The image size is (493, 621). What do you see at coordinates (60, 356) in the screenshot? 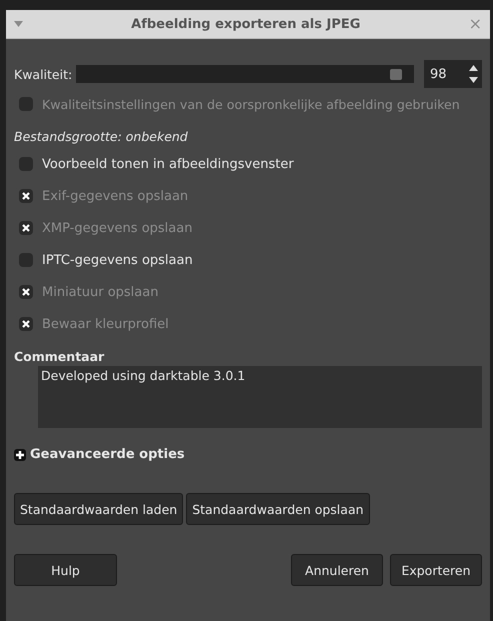
I see `comment-label: Commentaar` at bounding box center [60, 356].